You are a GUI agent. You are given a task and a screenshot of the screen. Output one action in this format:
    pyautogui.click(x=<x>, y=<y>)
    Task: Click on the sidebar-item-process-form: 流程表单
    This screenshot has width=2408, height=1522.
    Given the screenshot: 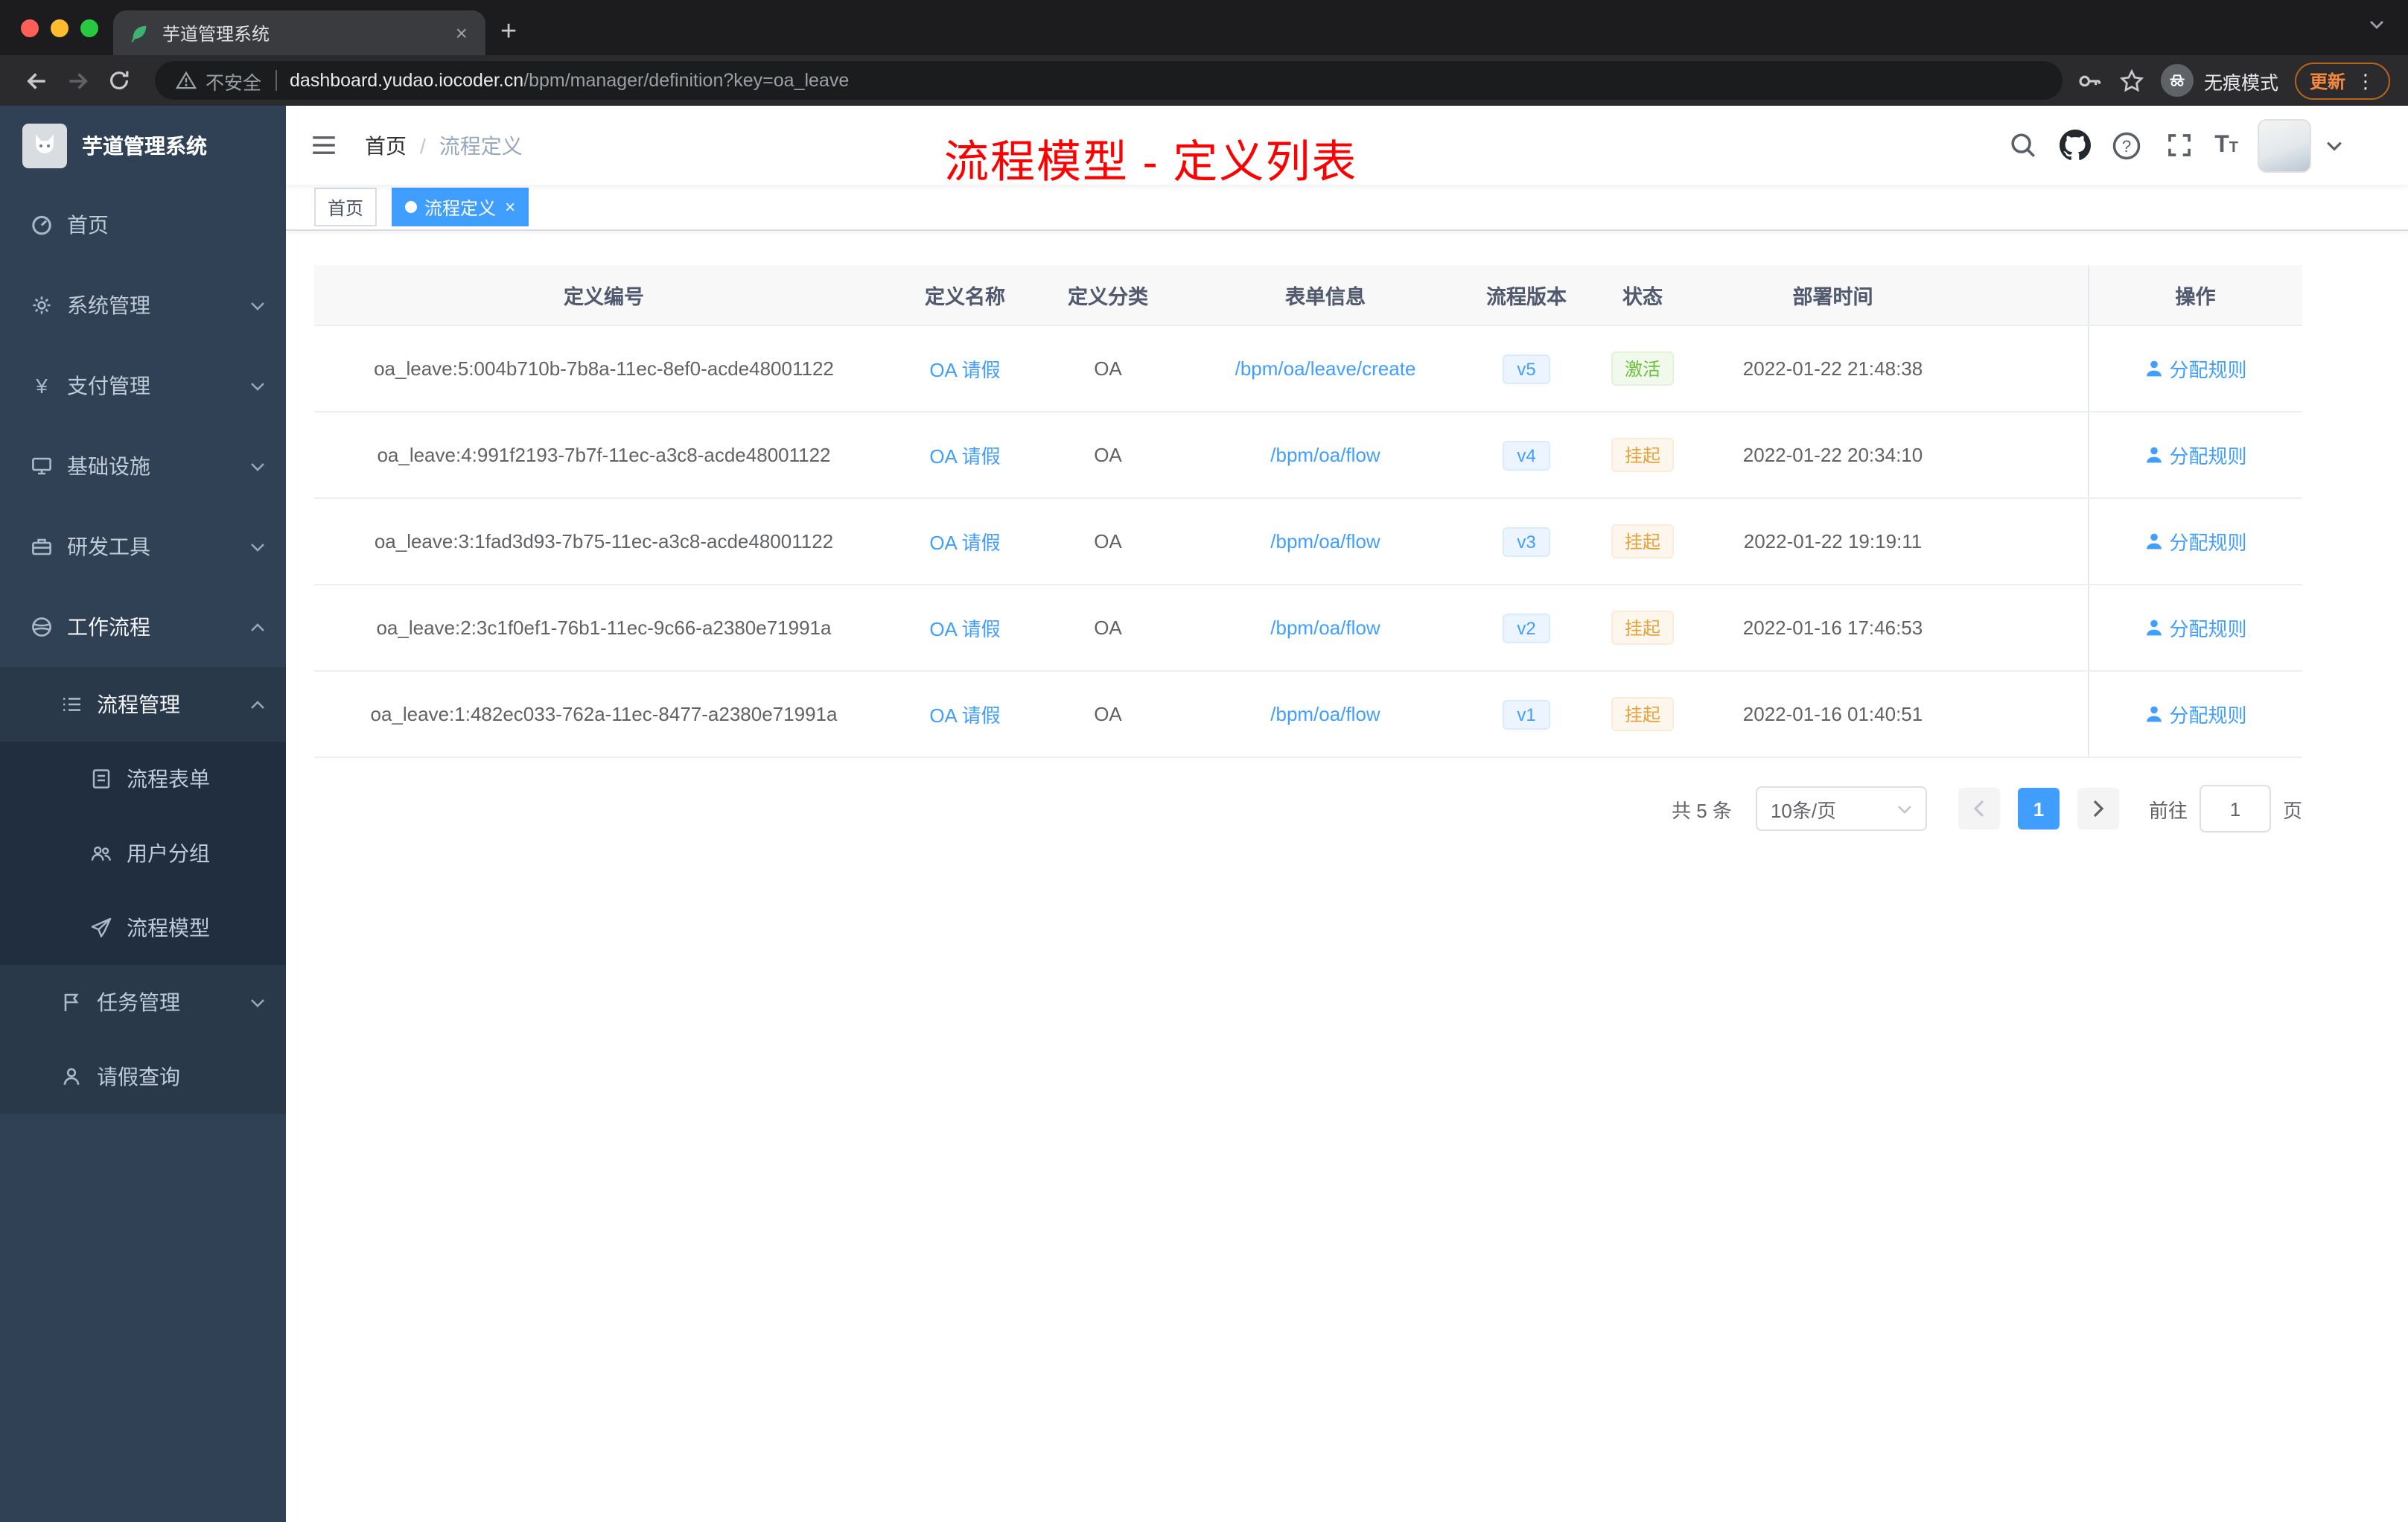 What is the action you would take?
    pyautogui.click(x=143, y=779)
    